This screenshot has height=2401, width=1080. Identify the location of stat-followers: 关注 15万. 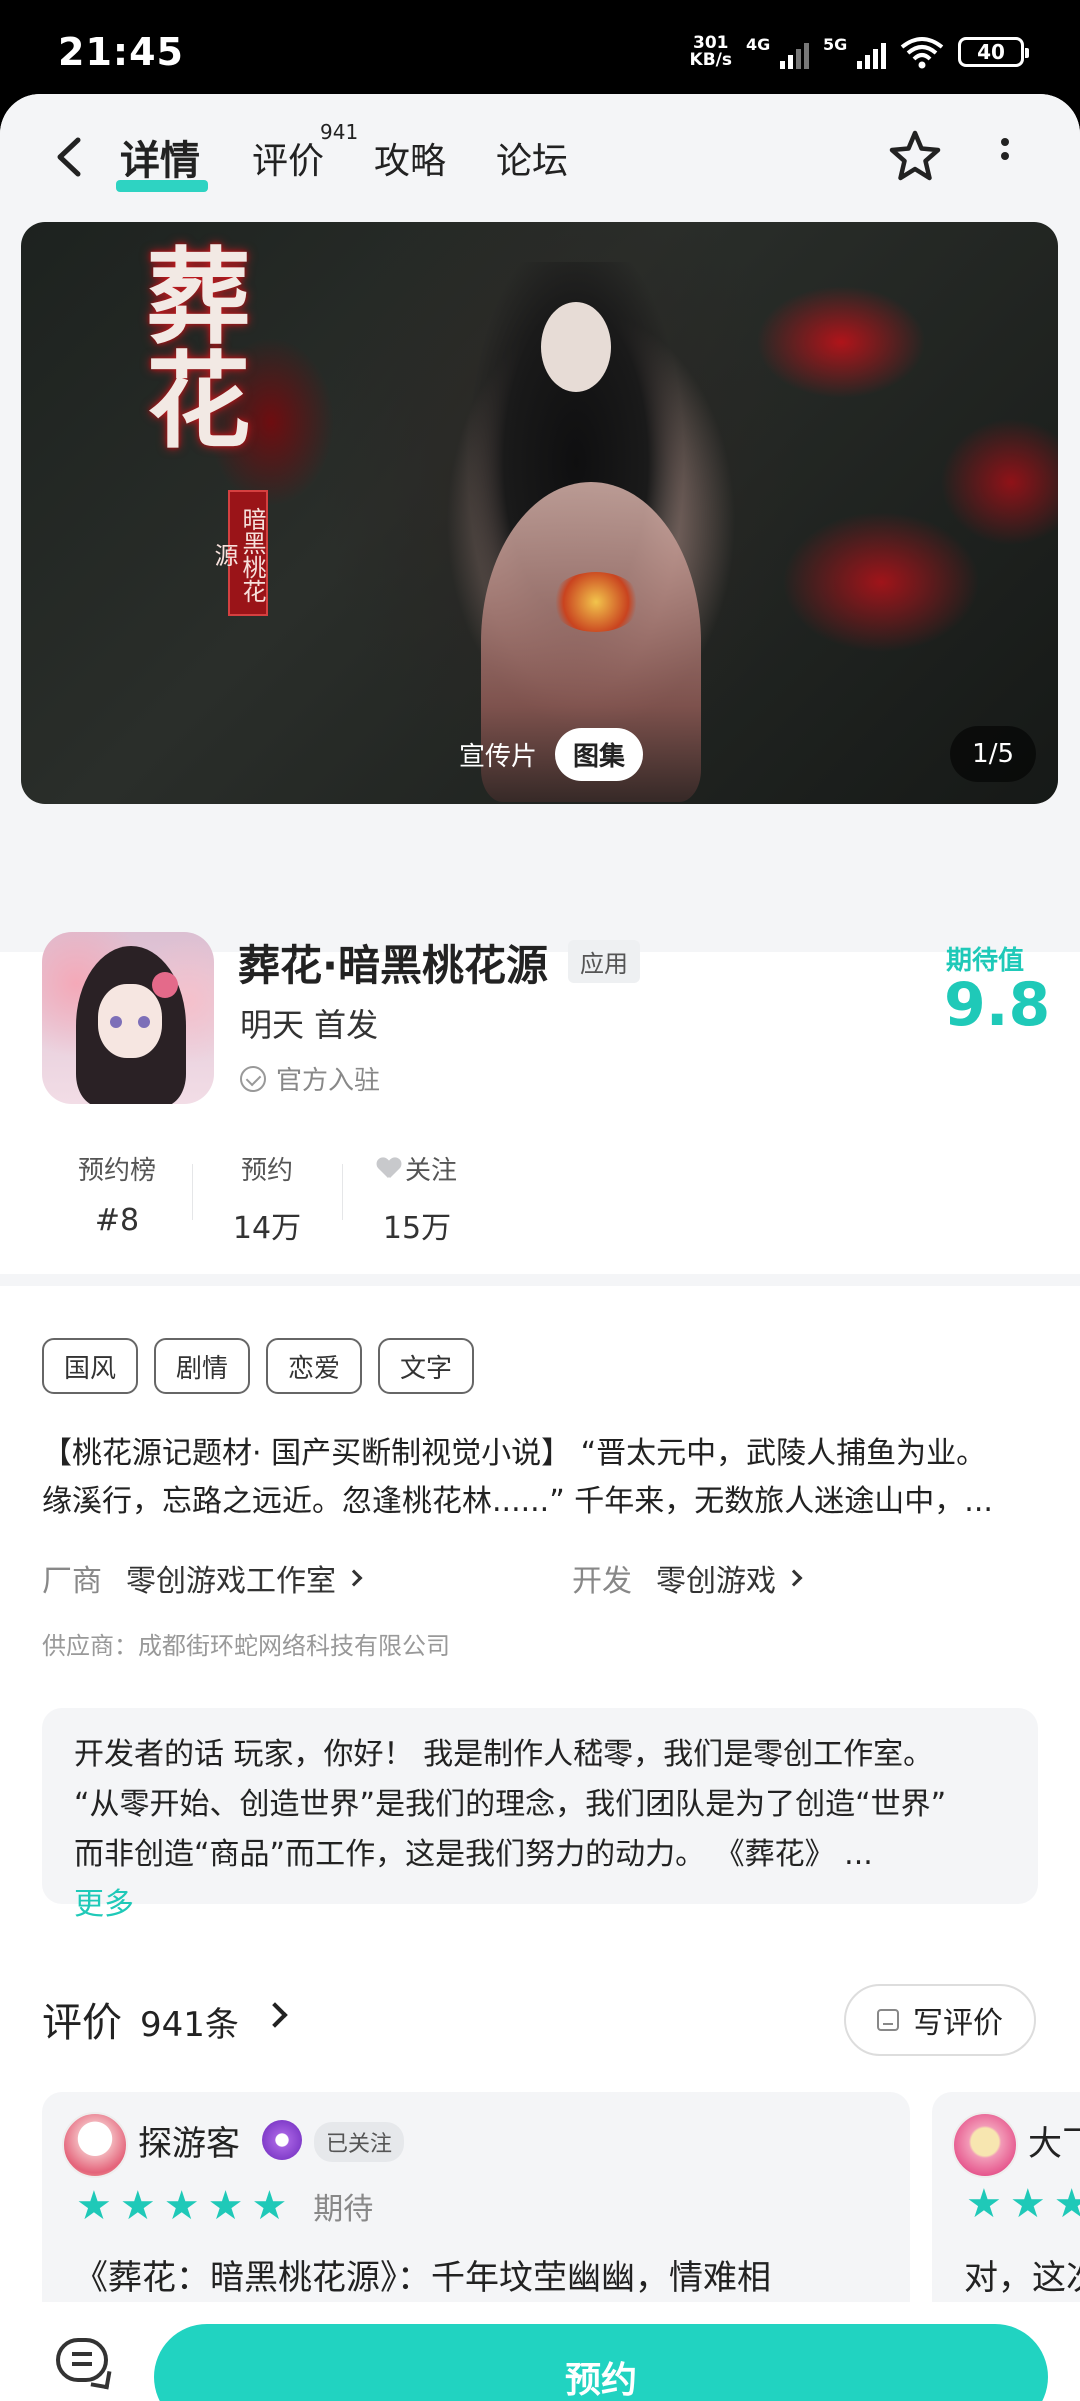
(417, 1198).